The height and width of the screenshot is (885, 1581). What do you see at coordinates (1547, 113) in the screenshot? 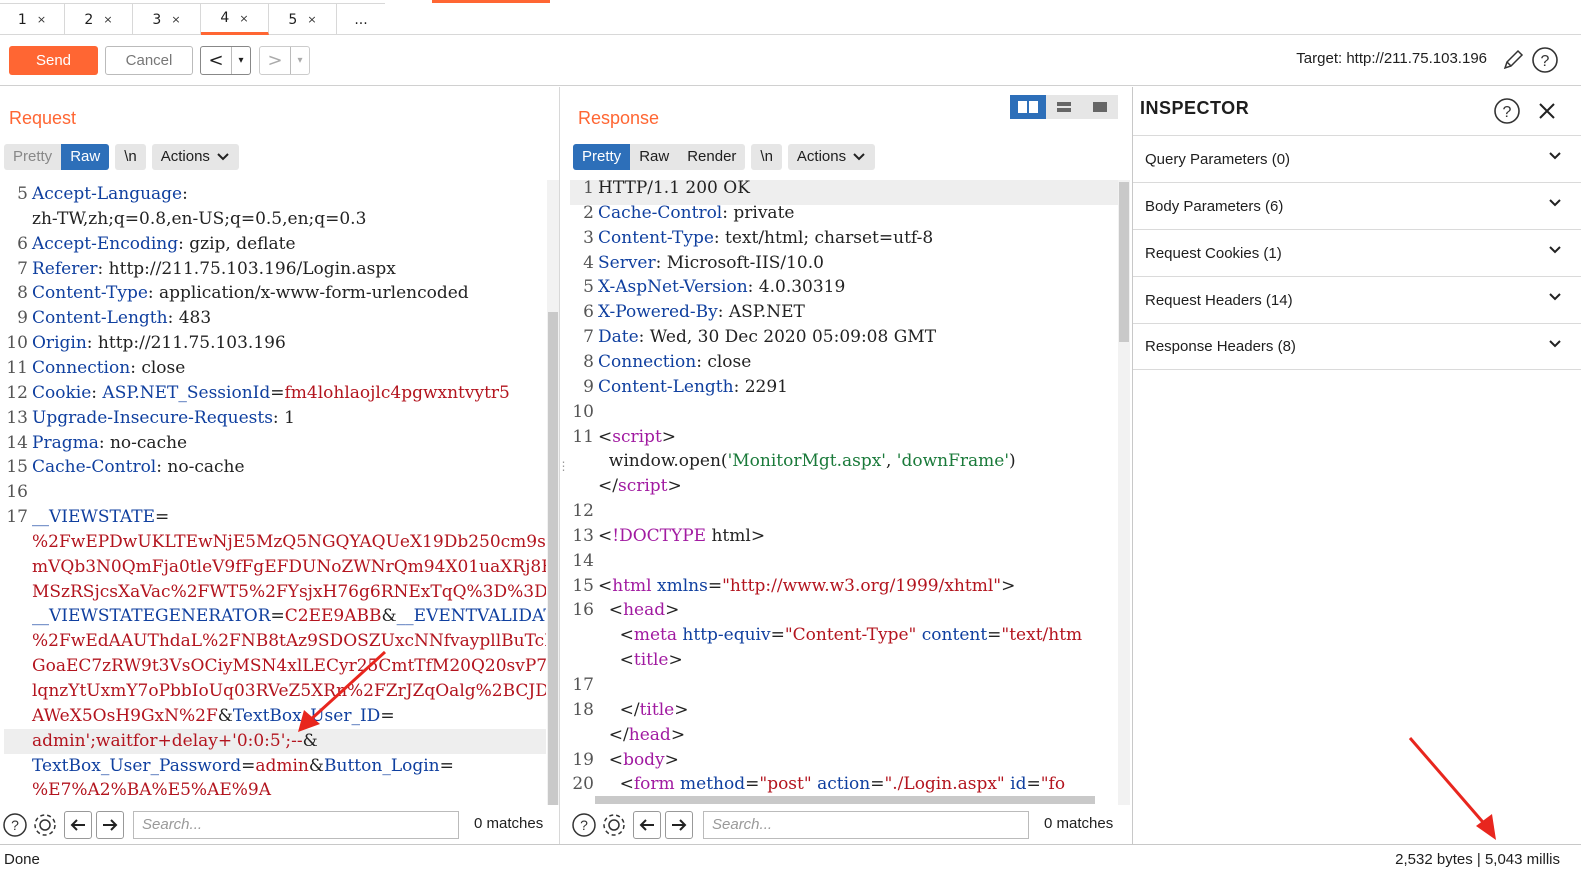
I see `close-icon` at bounding box center [1547, 113].